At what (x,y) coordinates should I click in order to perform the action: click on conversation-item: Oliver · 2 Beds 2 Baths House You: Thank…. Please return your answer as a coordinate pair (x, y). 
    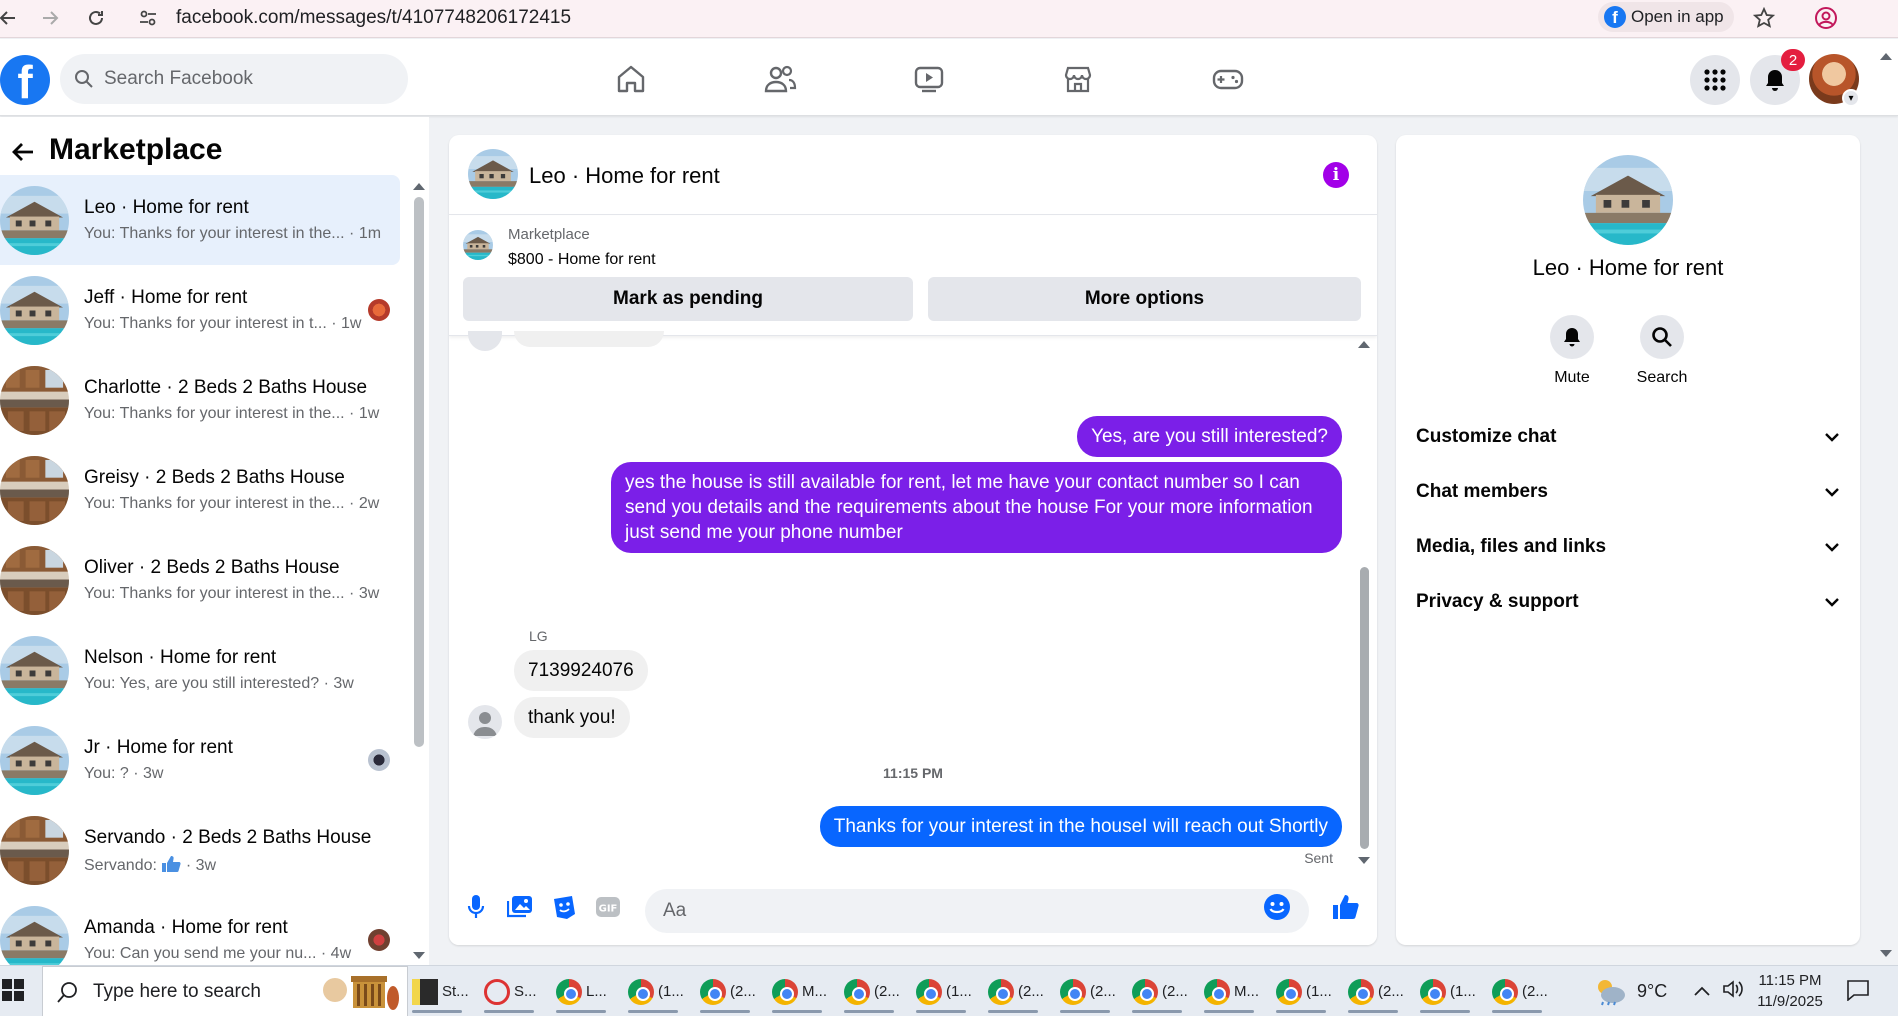
    Looking at the image, I should click on (200, 580).